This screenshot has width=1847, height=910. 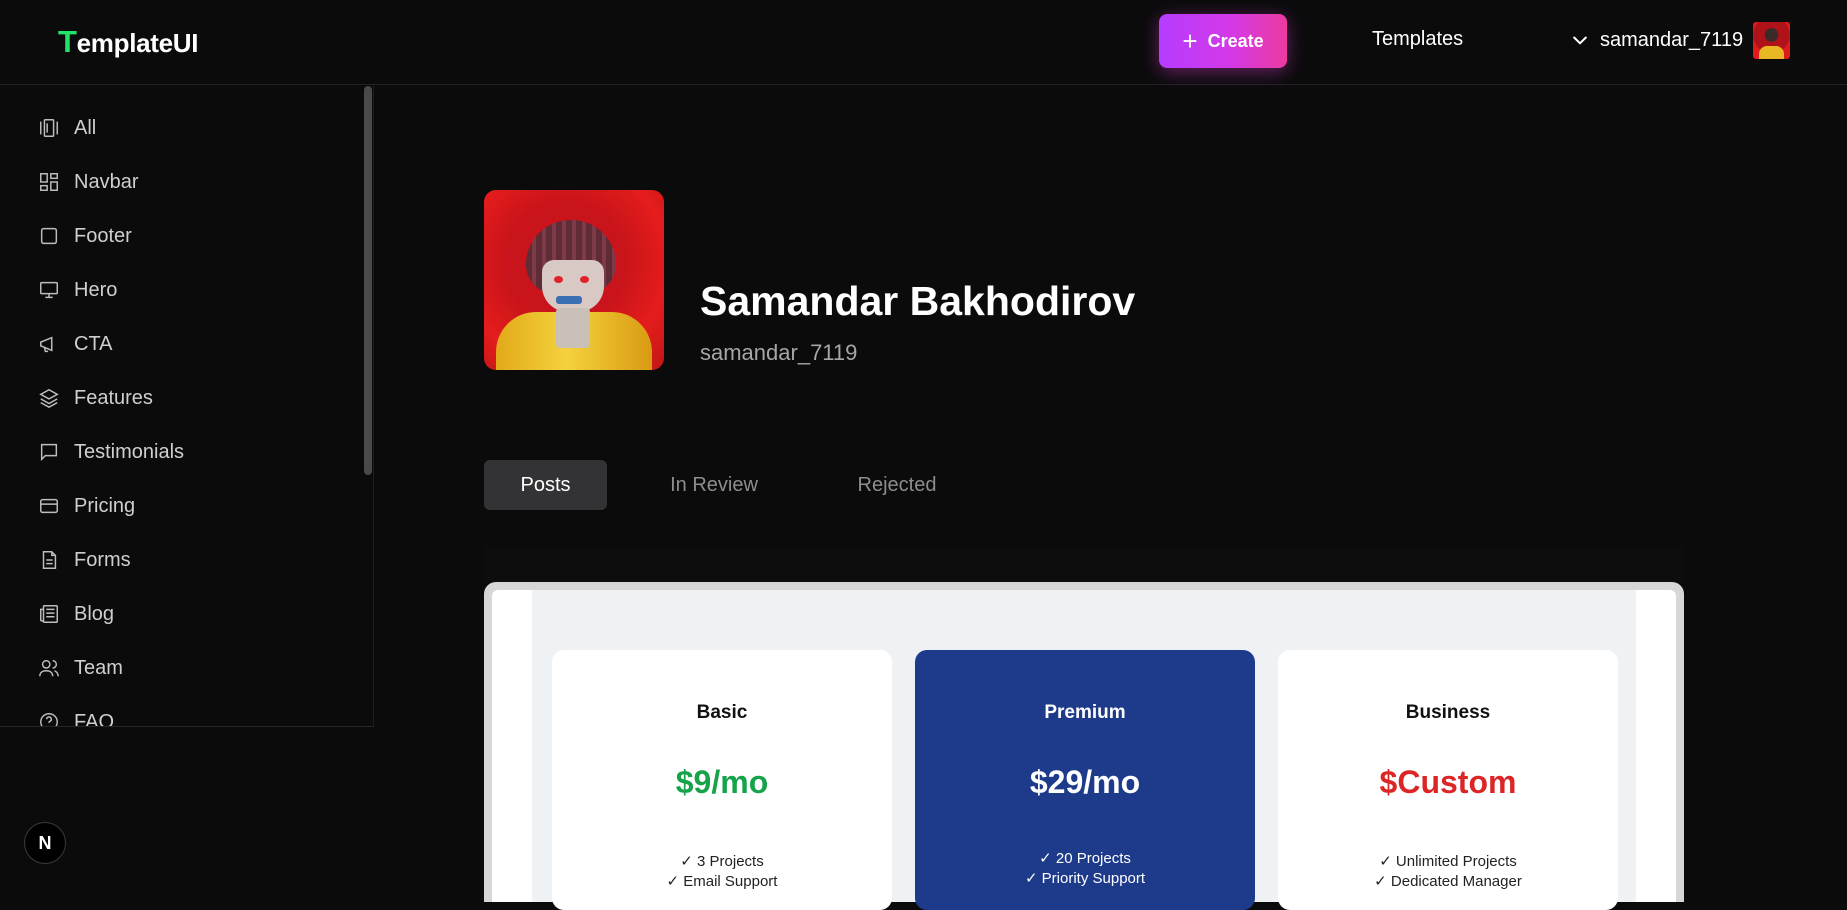 I want to click on sidebar-item-features: Features, so click(x=95, y=398).